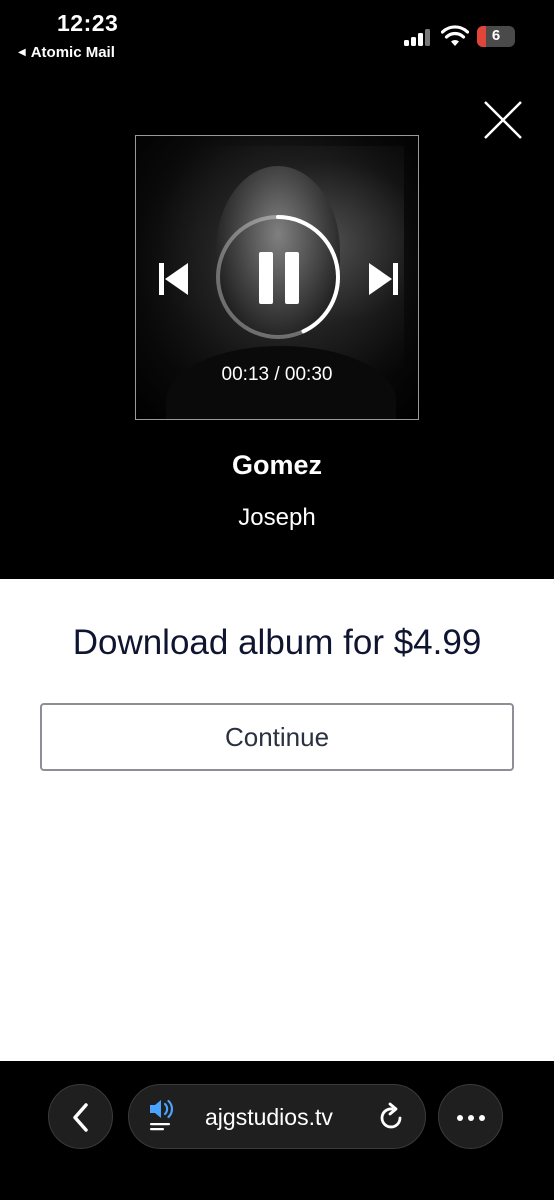 The height and width of the screenshot is (1200, 554). What do you see at coordinates (266, 278) in the screenshot?
I see `pause-icon` at bounding box center [266, 278].